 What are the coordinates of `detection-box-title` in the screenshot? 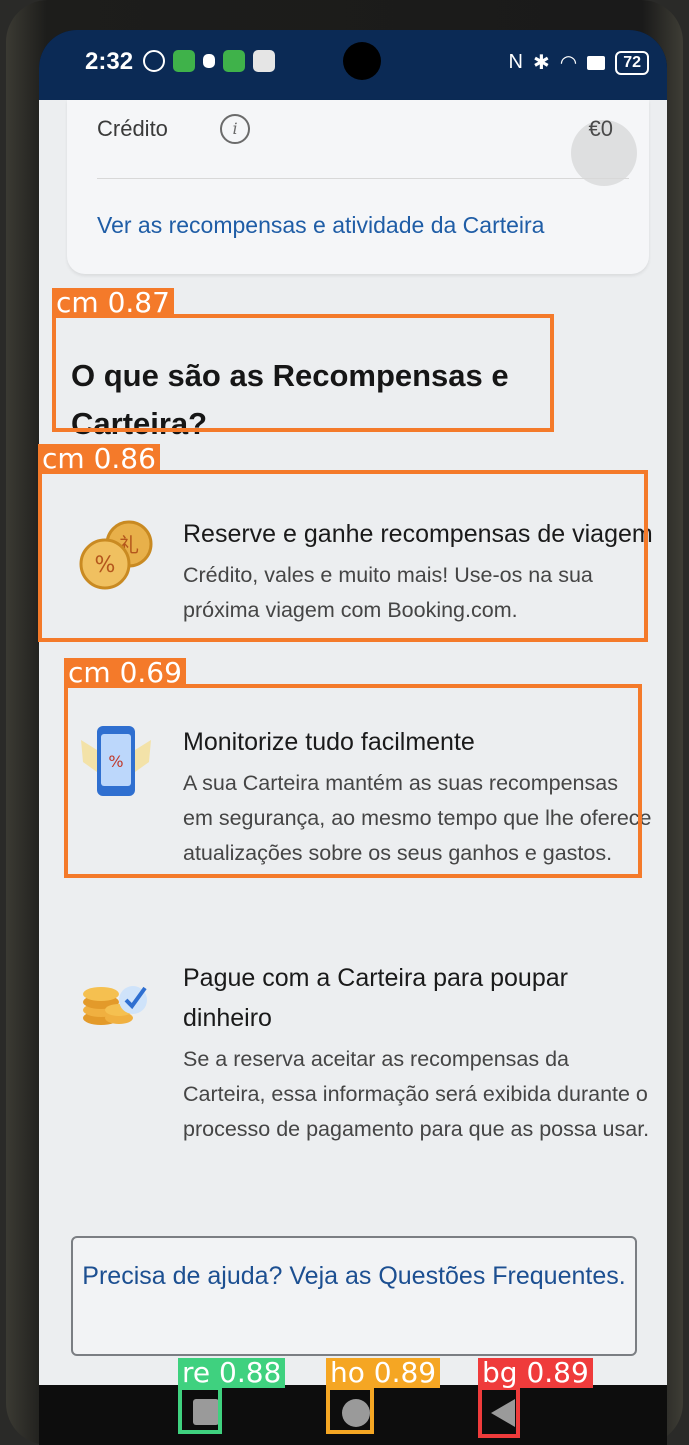 It's located at (303, 373).